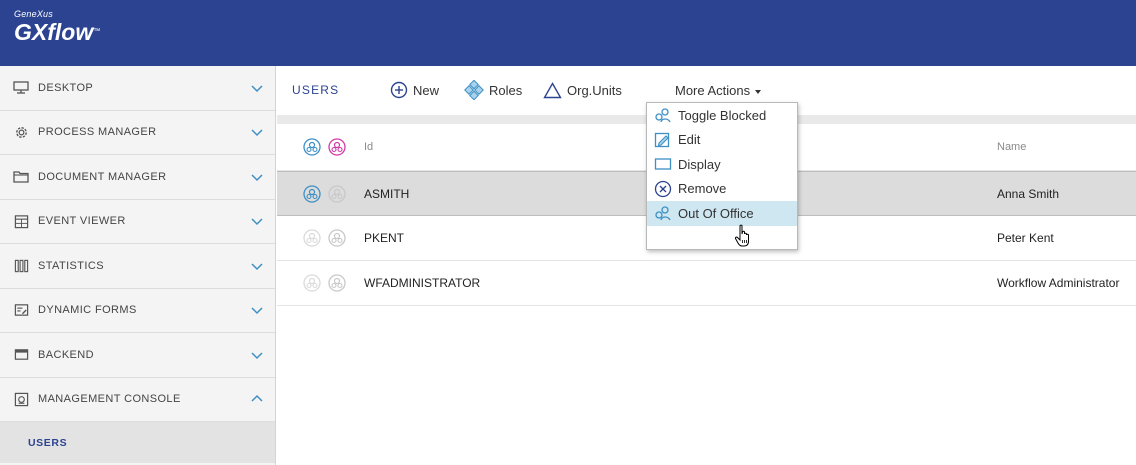  What do you see at coordinates (21, 310) in the screenshot?
I see `form-icon` at bounding box center [21, 310].